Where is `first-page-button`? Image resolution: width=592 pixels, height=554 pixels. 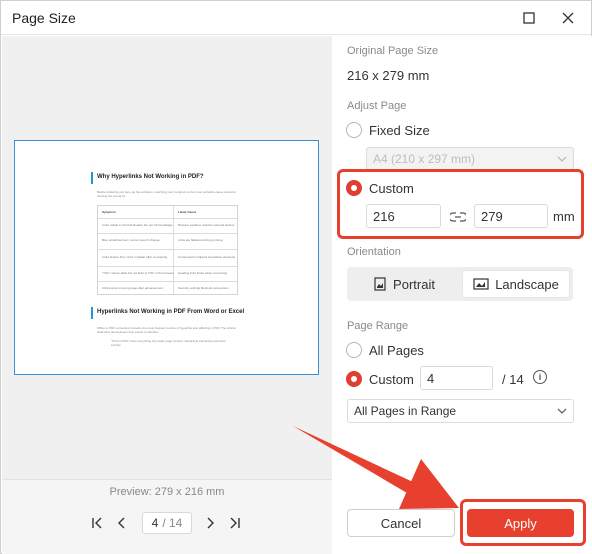
first-page-button is located at coordinates (97, 523).